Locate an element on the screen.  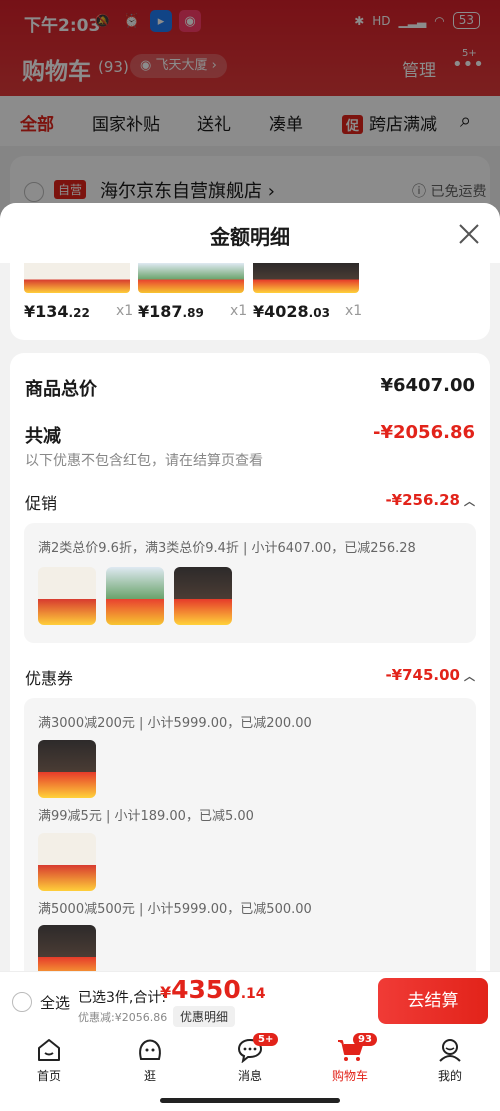
products-strip: ¥134.22 x1 ¥187.89 x1 ¥4028.03 x1 is located at coordinates (250, 301).